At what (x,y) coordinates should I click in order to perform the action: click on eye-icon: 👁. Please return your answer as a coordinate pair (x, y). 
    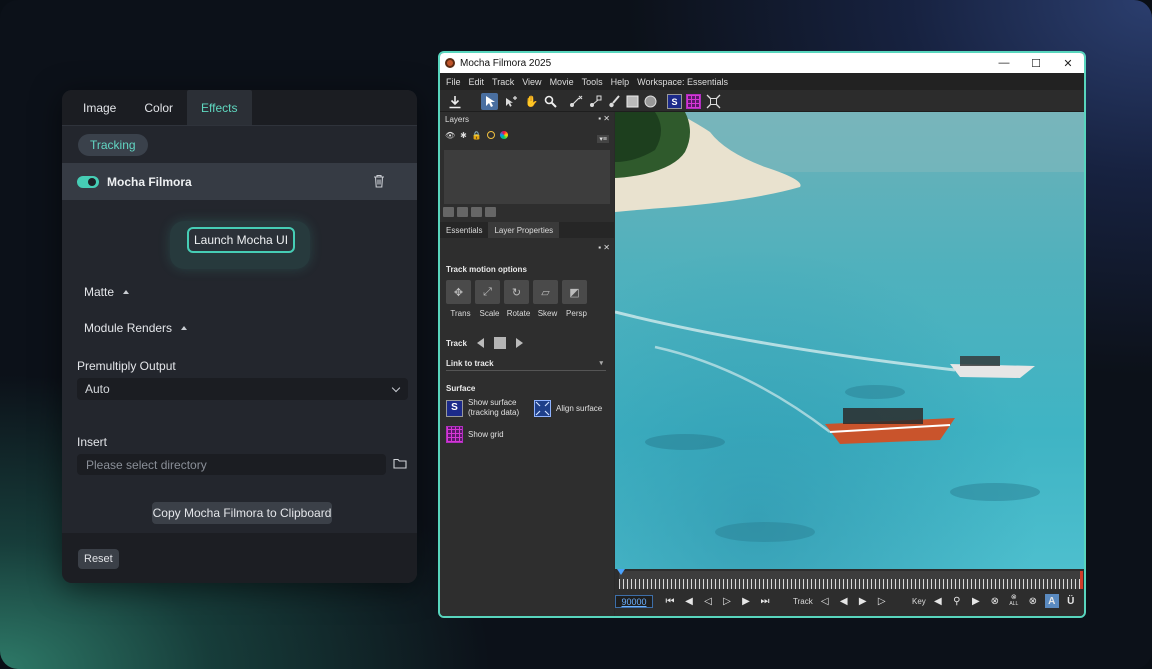
    Looking at the image, I should click on (450, 135).